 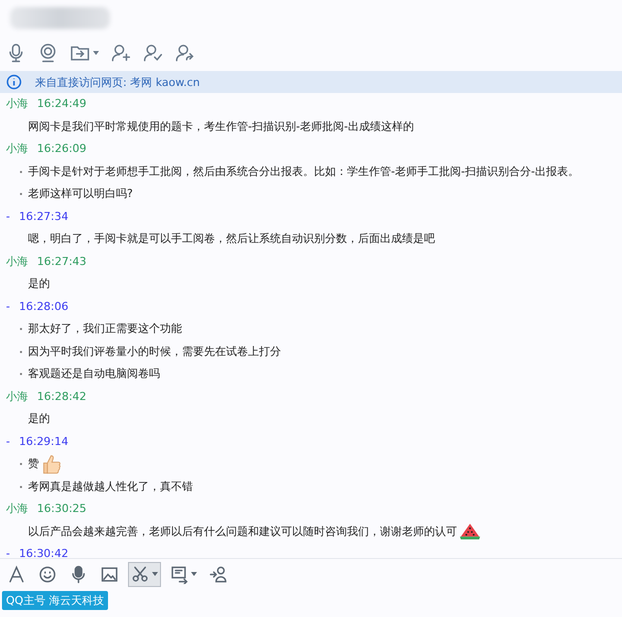 What do you see at coordinates (43, 216) in the screenshot?
I see `message-time: 16:27:34` at bounding box center [43, 216].